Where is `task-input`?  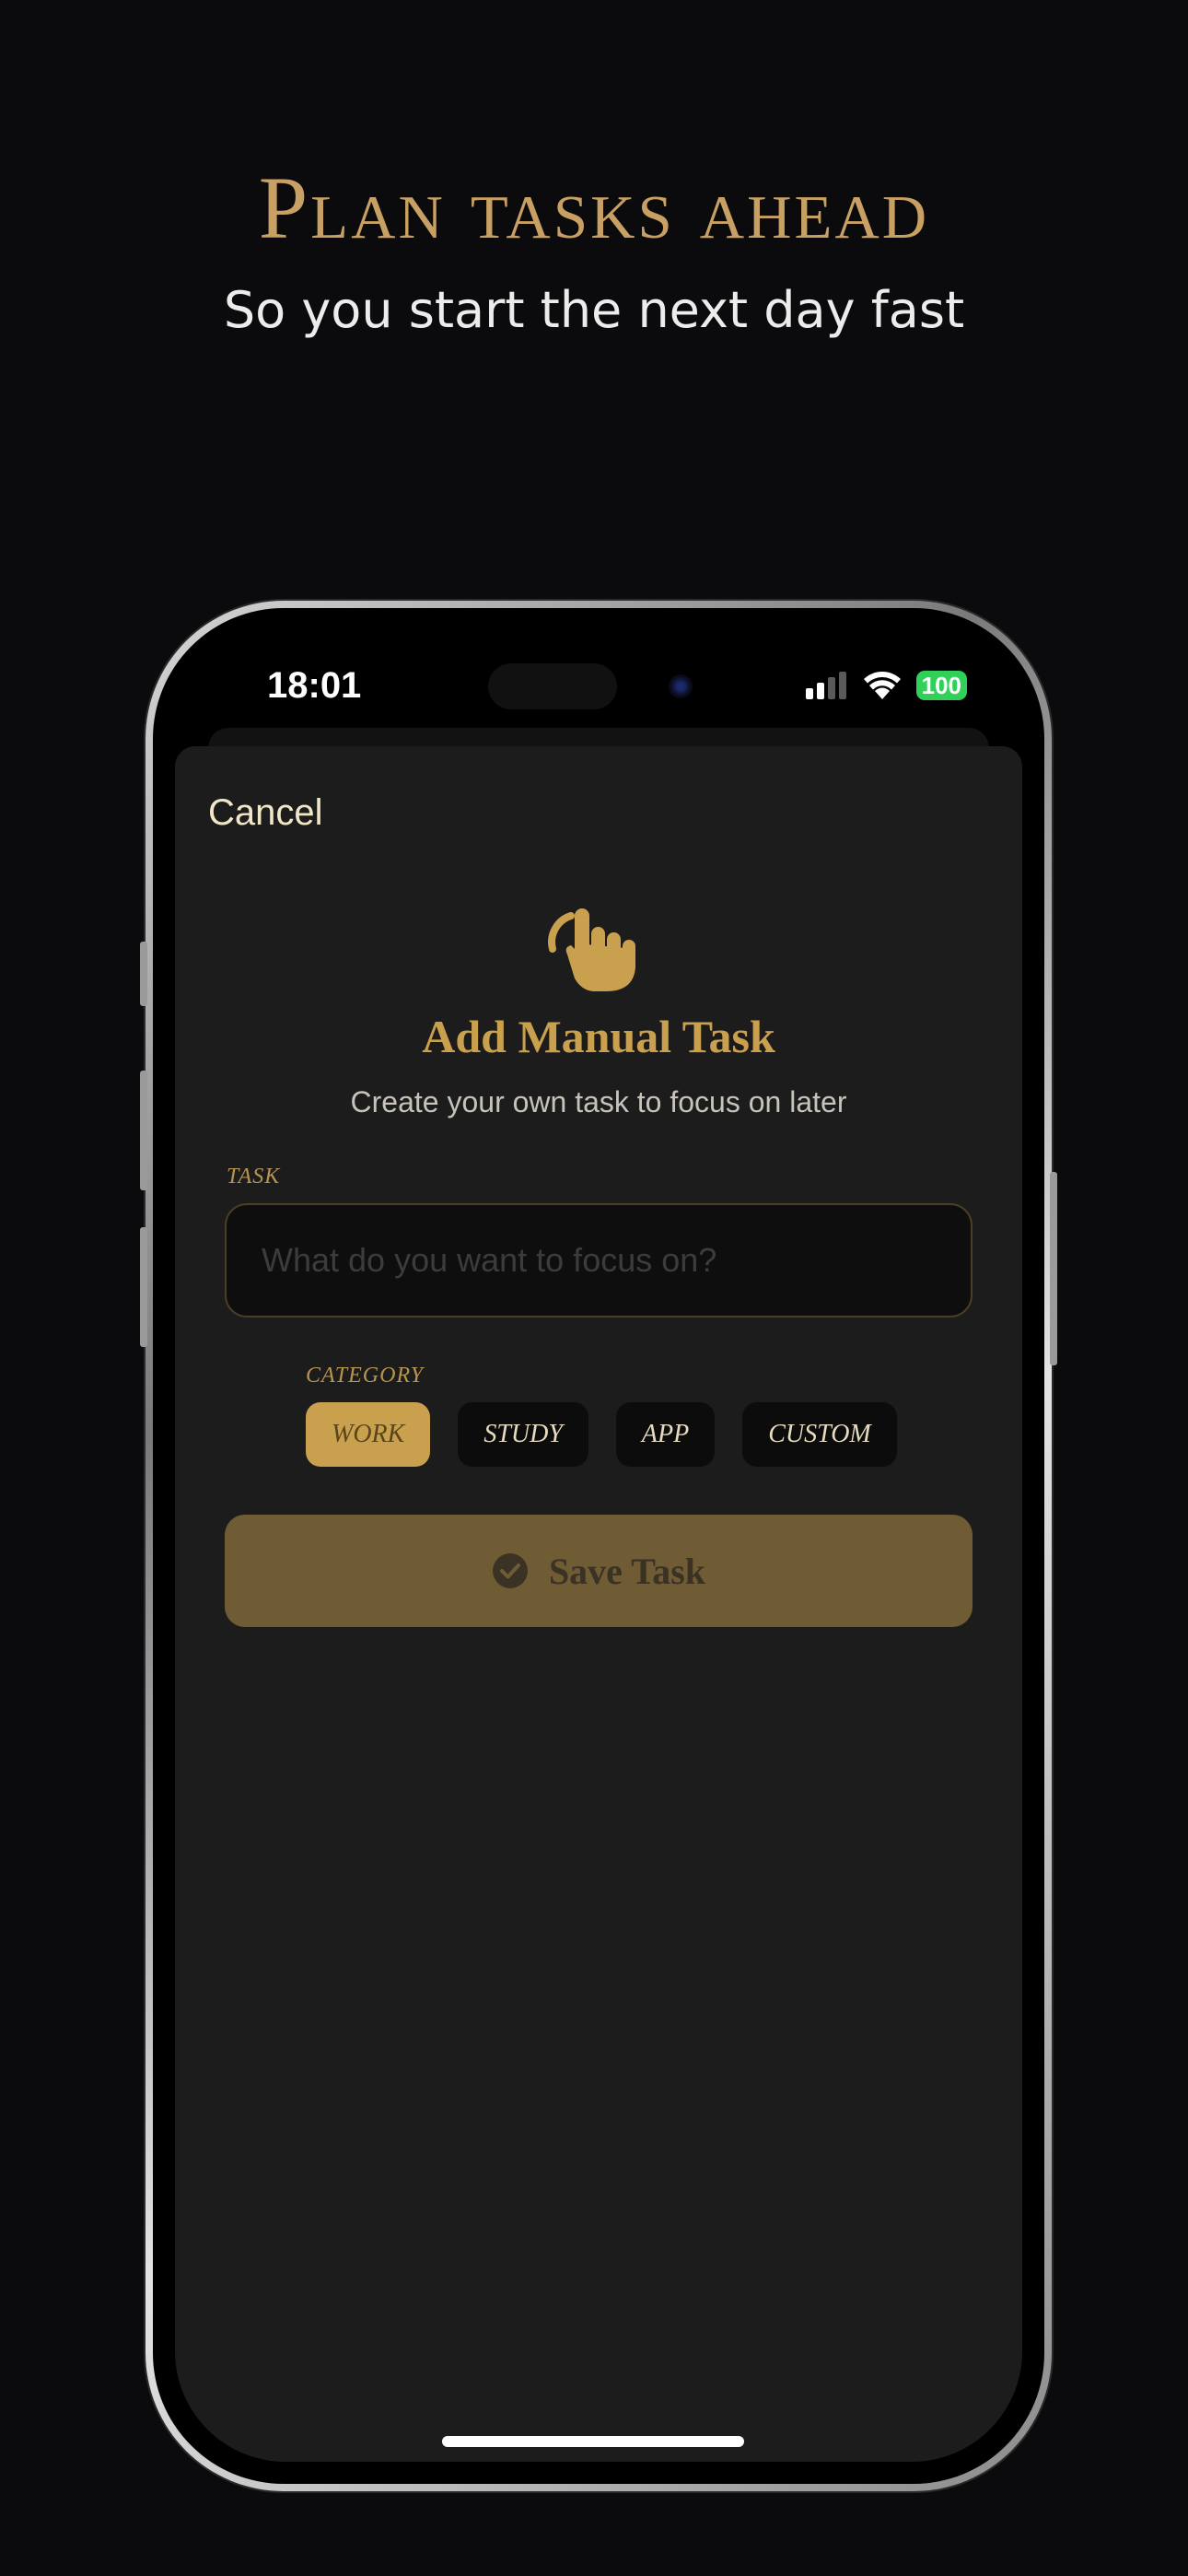
task-input is located at coordinates (599, 1260).